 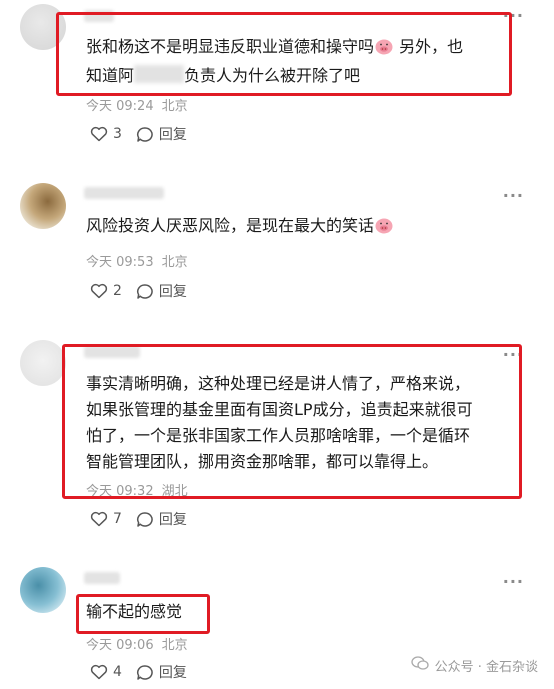 I want to click on comment-meta: 今天 09:53 北京, so click(x=137, y=260).